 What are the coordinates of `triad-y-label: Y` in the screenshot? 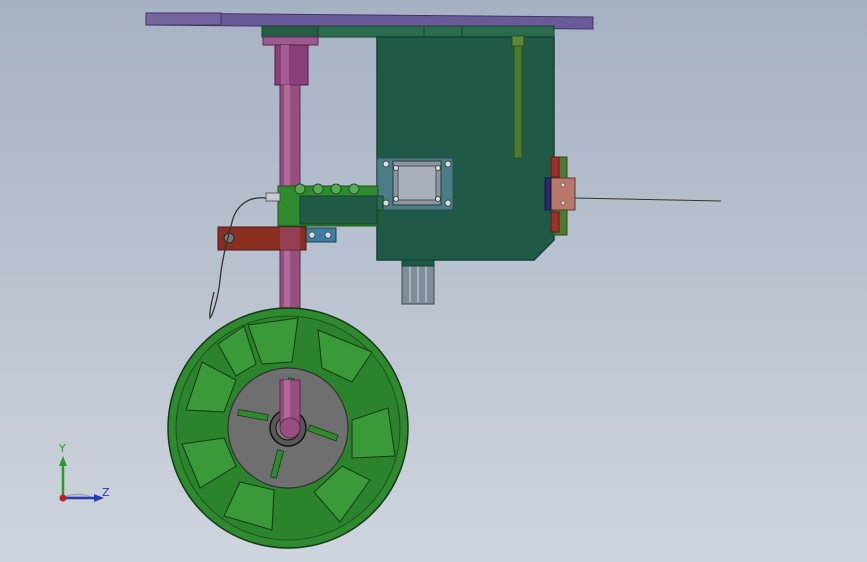 It's located at (62, 448).